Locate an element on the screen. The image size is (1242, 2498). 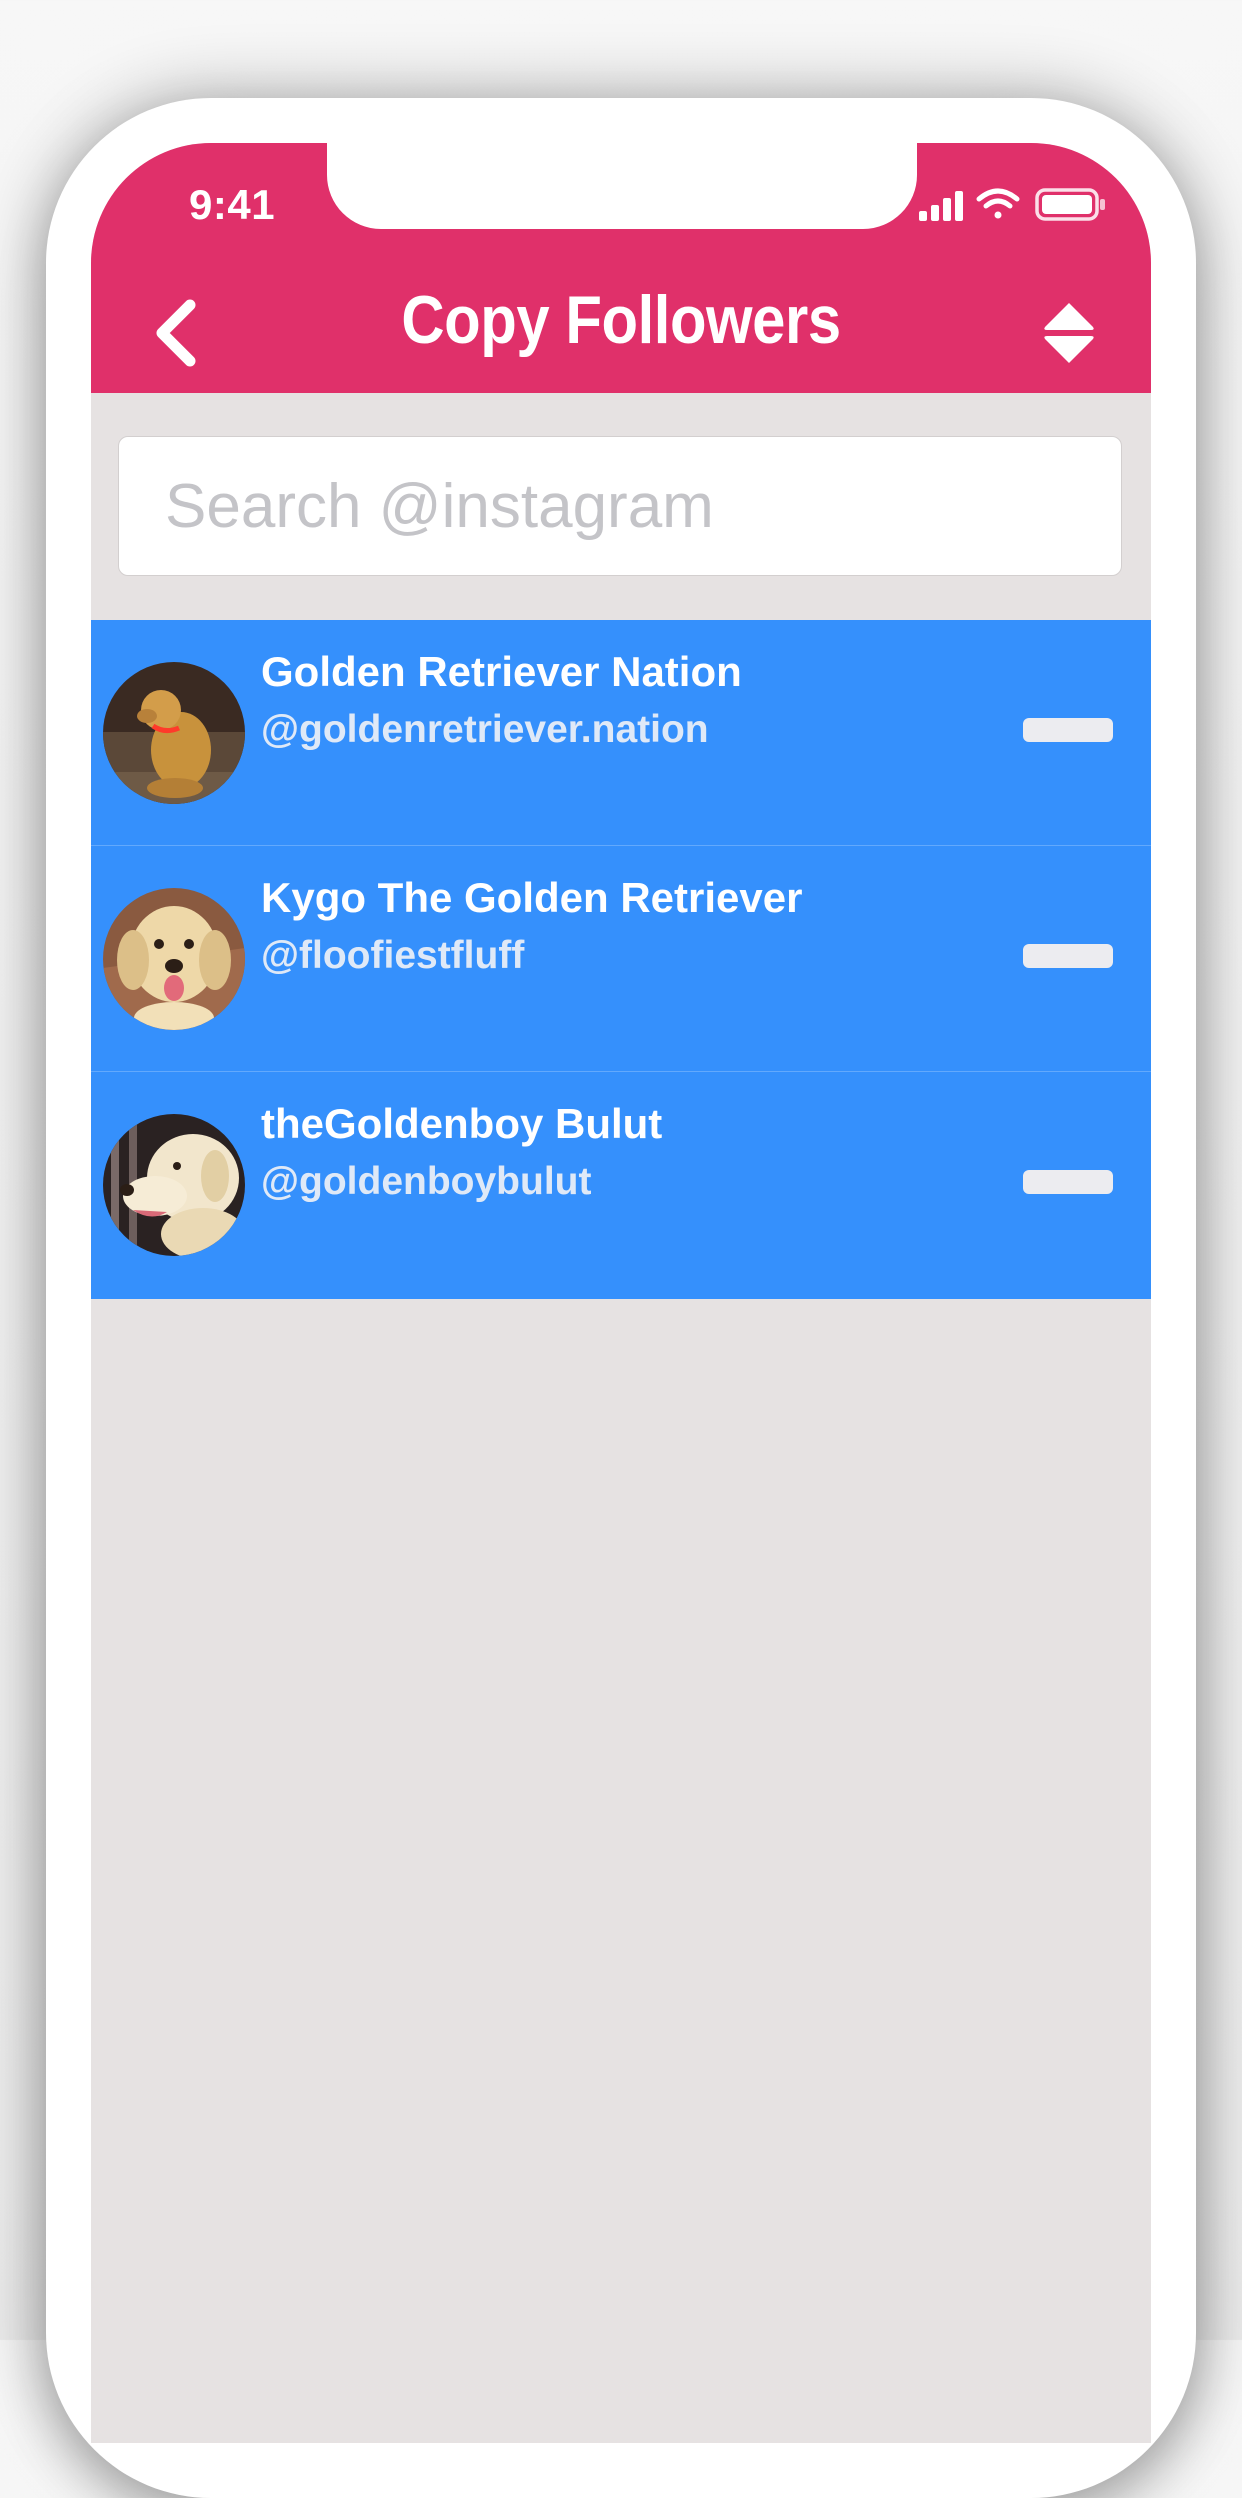
account-handle: @goldenboybulut is located at coordinates (426, 1181).